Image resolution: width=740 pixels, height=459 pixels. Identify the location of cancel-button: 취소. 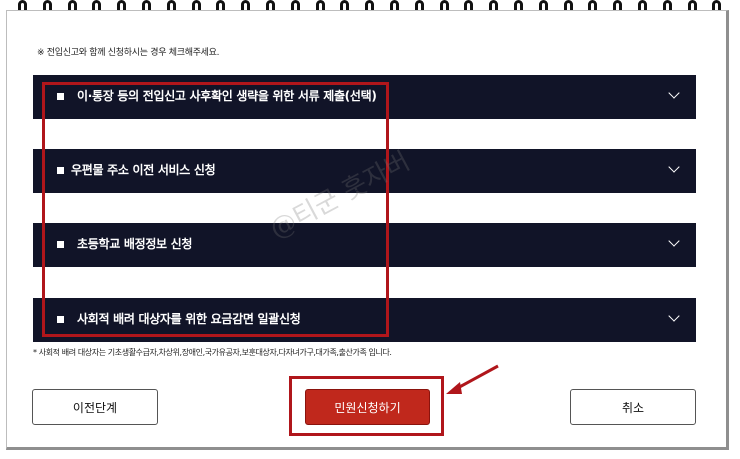
(633, 407).